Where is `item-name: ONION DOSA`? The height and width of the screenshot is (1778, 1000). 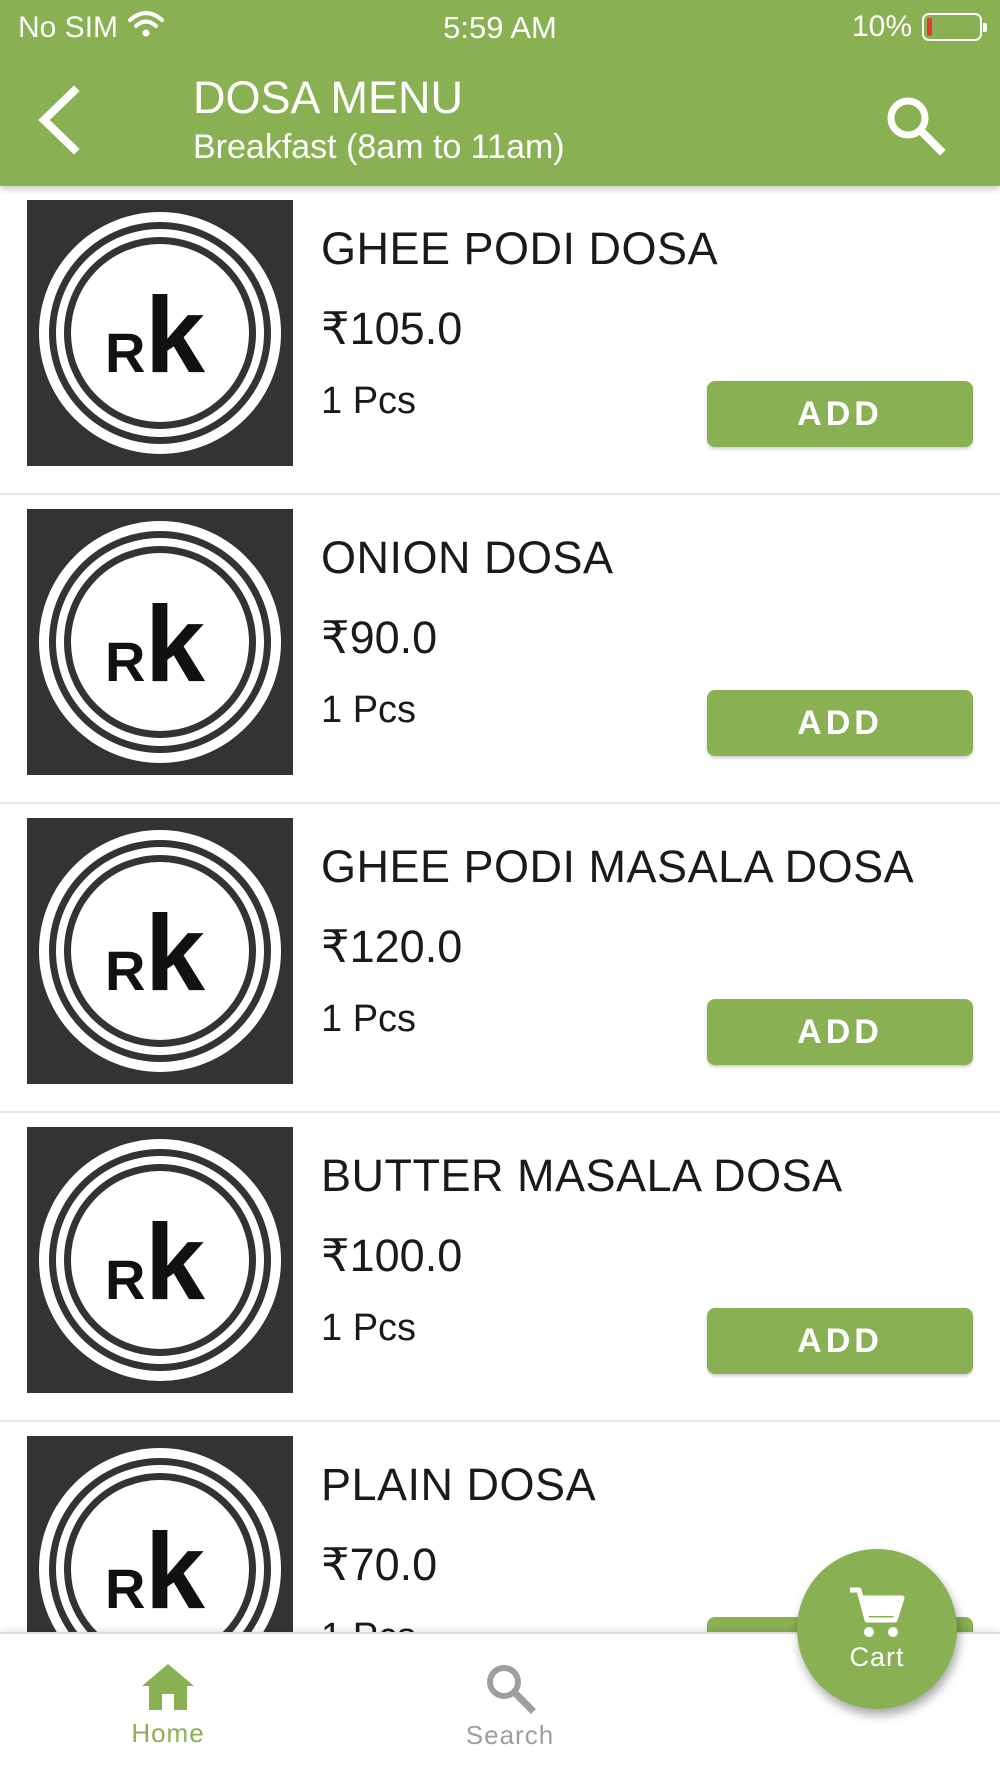 item-name: ONION DOSA is located at coordinates (467, 557).